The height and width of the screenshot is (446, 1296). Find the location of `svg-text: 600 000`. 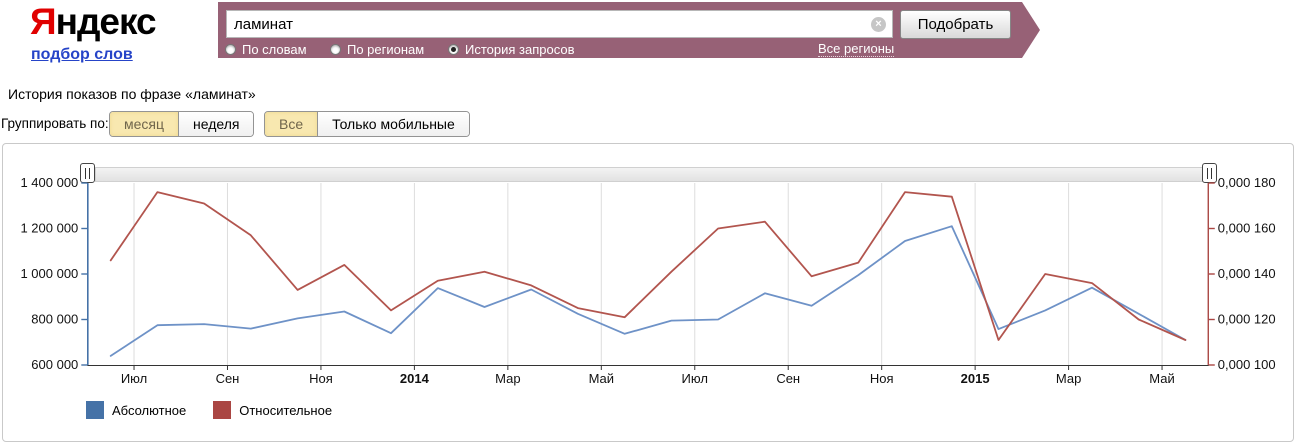

svg-text: 600 000 is located at coordinates (54, 364).